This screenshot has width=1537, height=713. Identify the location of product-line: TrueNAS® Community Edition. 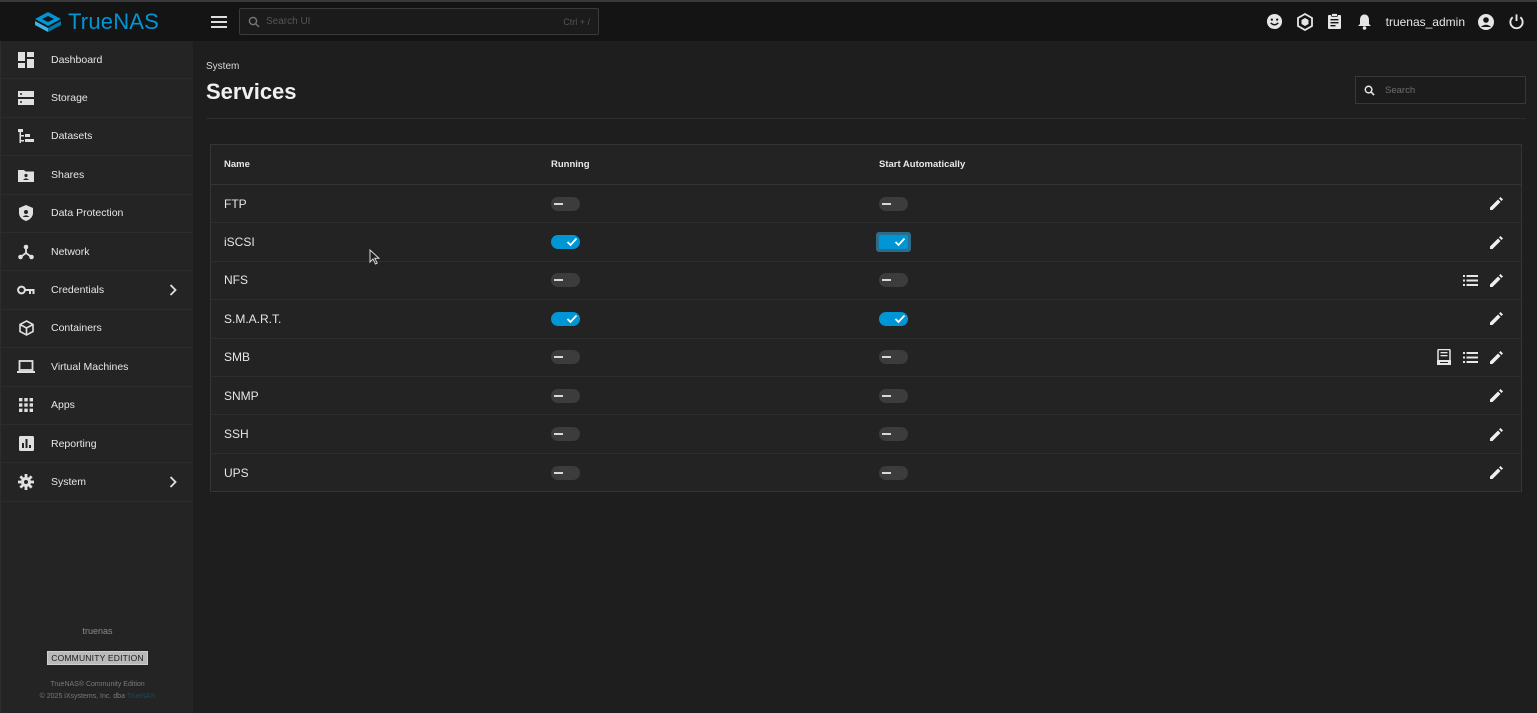
(97, 684).